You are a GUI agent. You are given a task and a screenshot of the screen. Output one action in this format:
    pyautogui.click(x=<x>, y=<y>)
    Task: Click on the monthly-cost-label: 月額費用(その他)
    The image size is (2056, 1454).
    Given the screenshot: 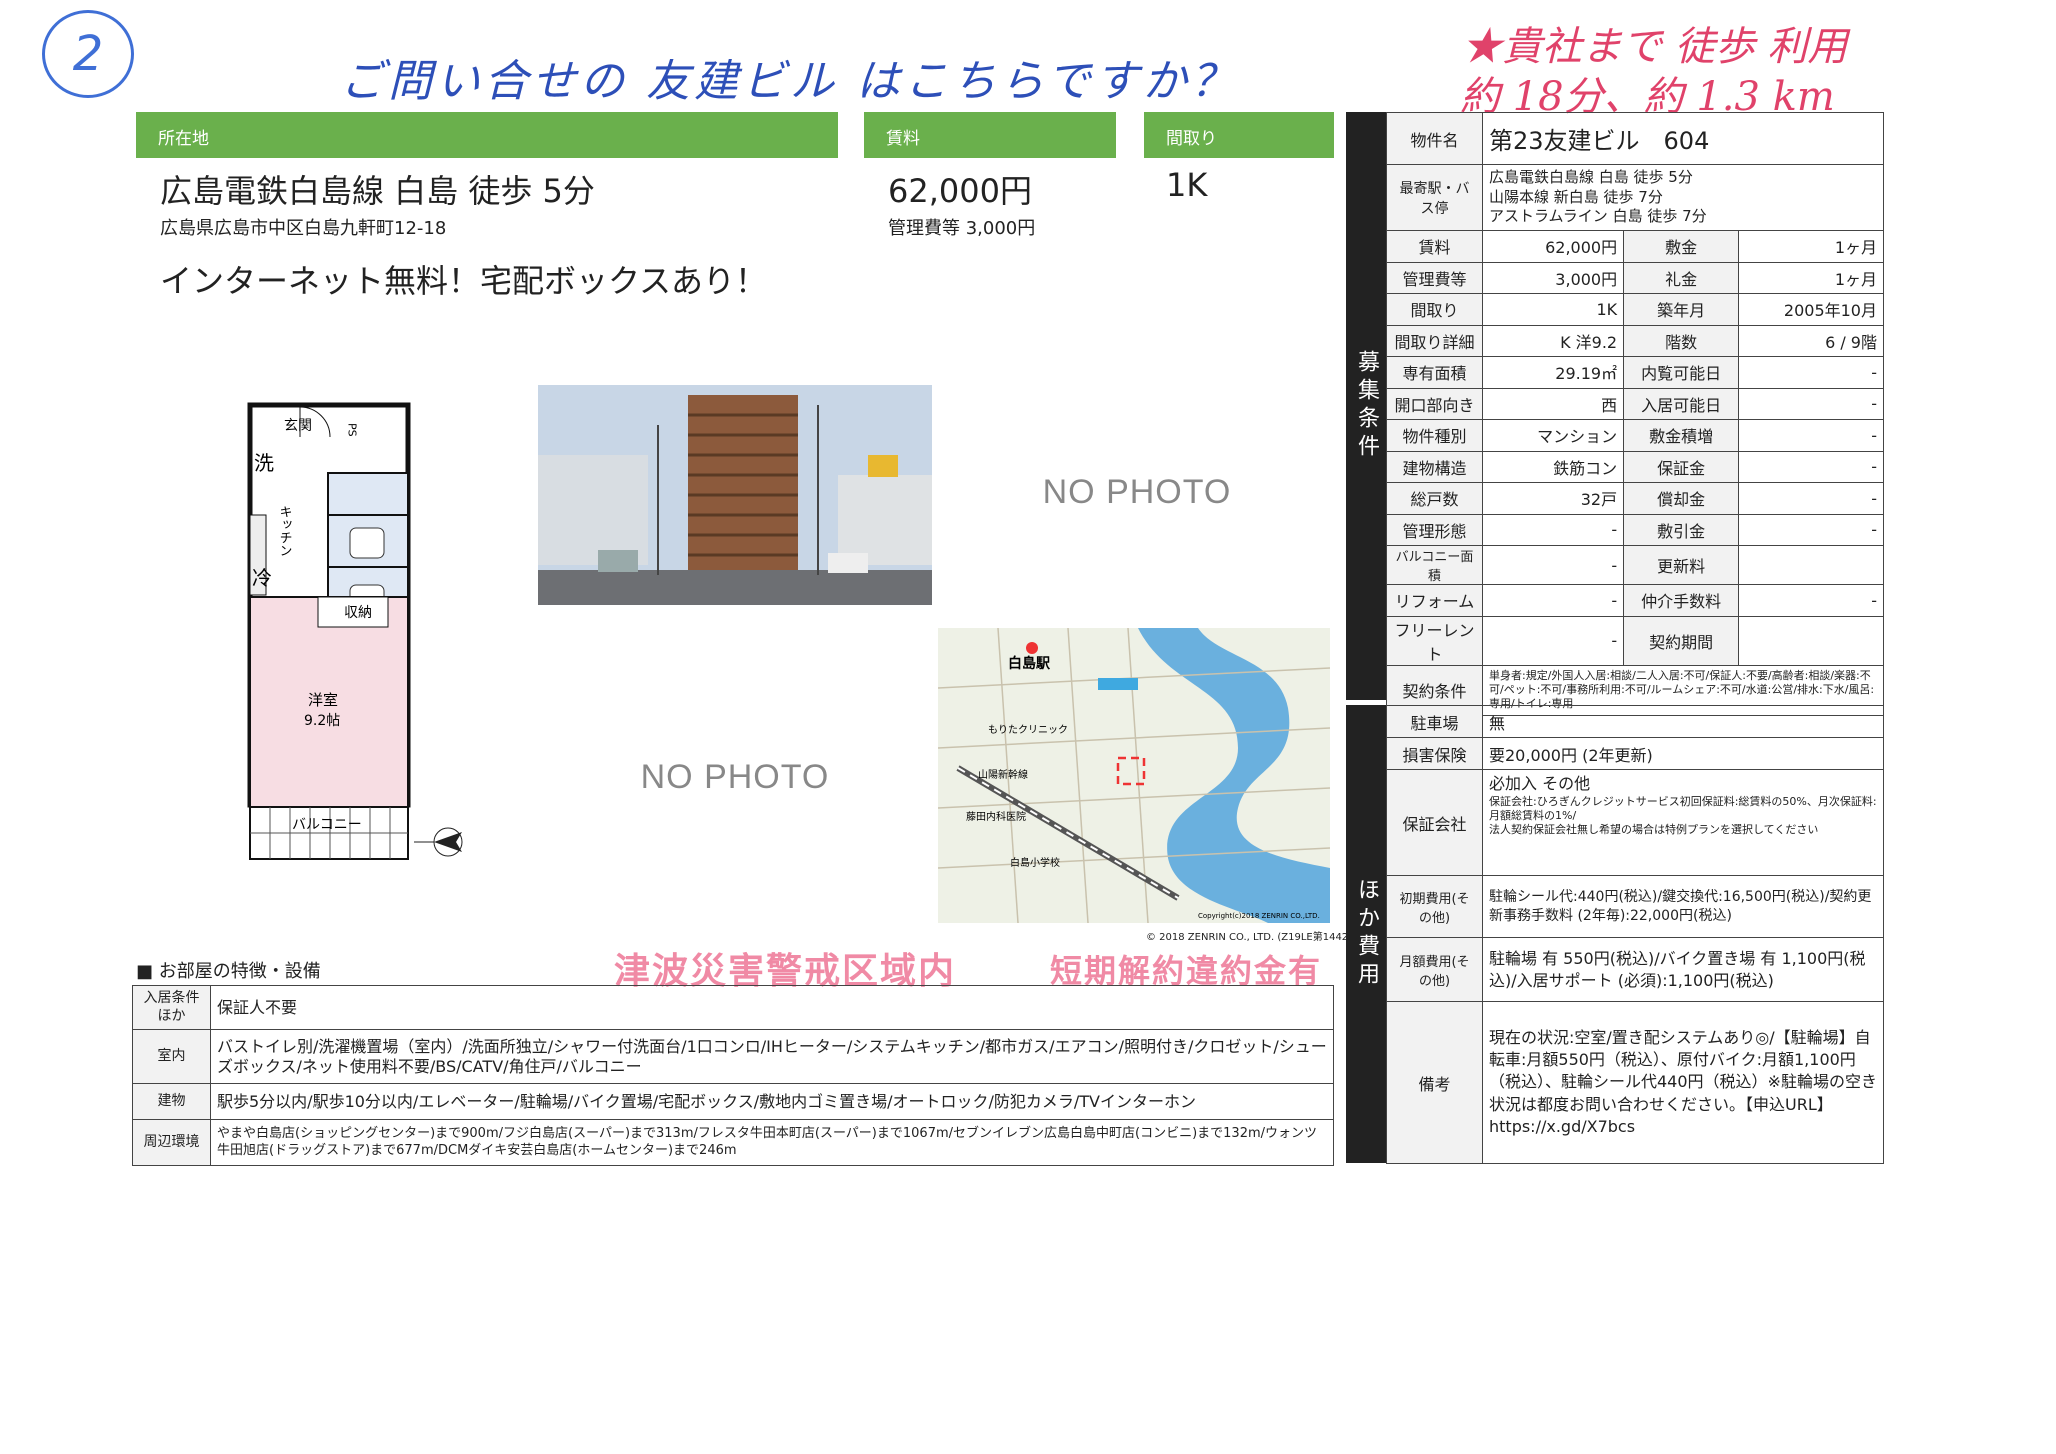 What is the action you would take?
    pyautogui.click(x=1434, y=969)
    